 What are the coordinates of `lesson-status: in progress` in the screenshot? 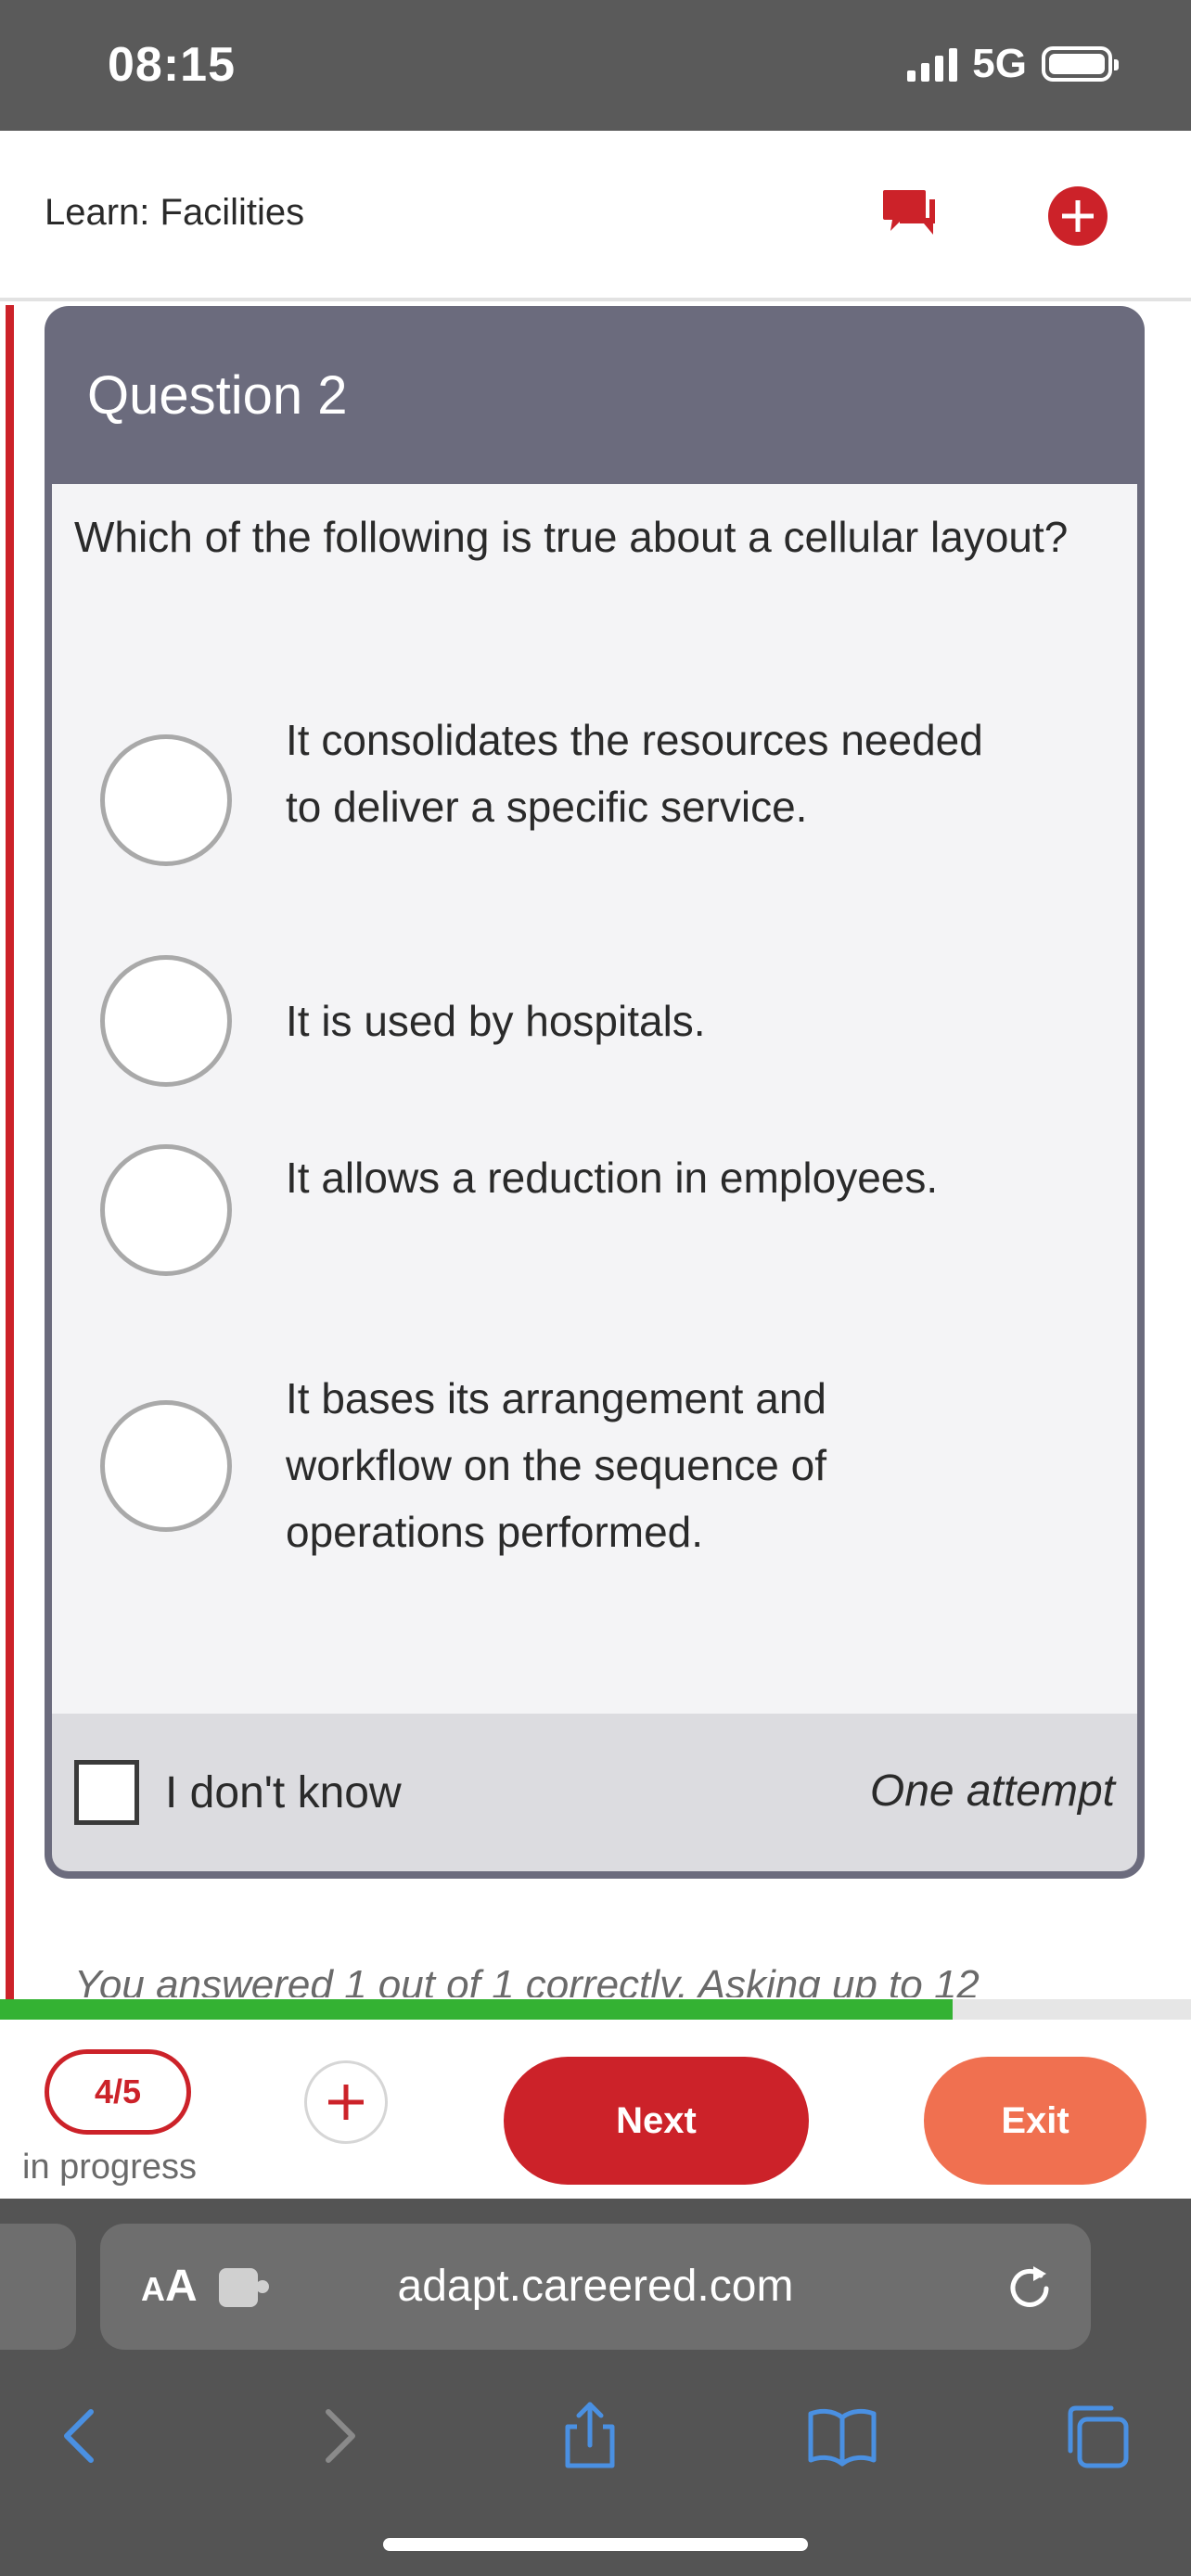 It's located at (109, 2167).